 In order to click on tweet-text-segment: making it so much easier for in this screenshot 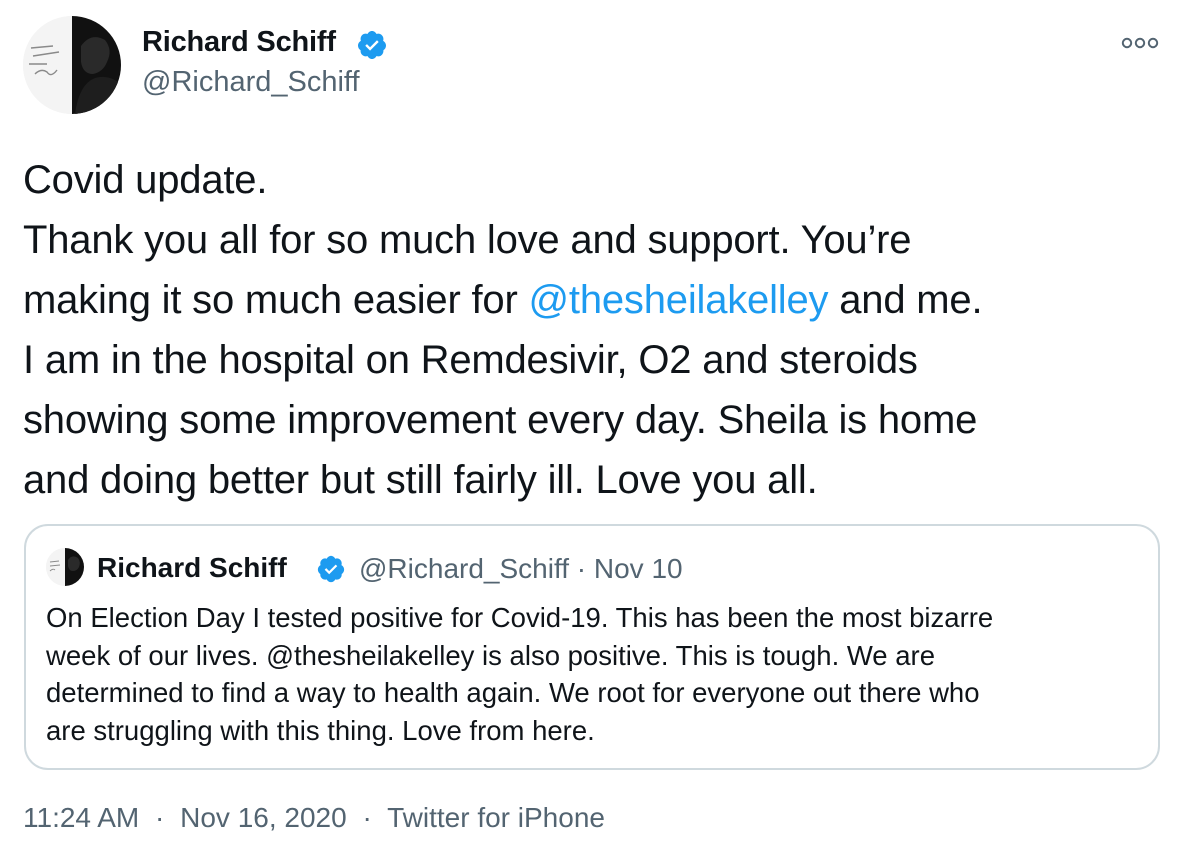, I will do `click(276, 300)`.